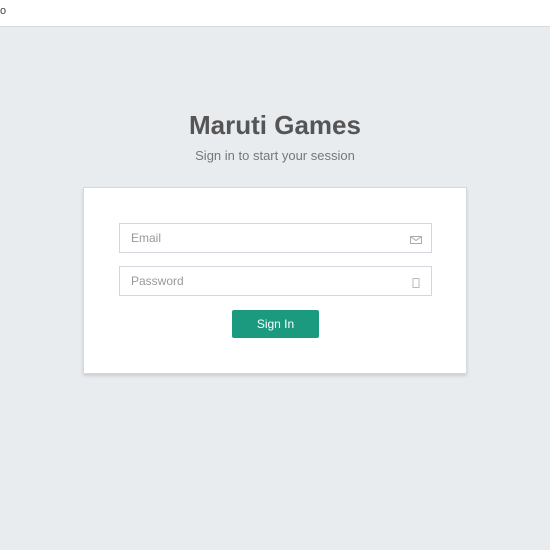 This screenshot has width=550, height=550. Describe the element at coordinates (275, 125) in the screenshot. I see `brand-title: Maruti Games` at that location.